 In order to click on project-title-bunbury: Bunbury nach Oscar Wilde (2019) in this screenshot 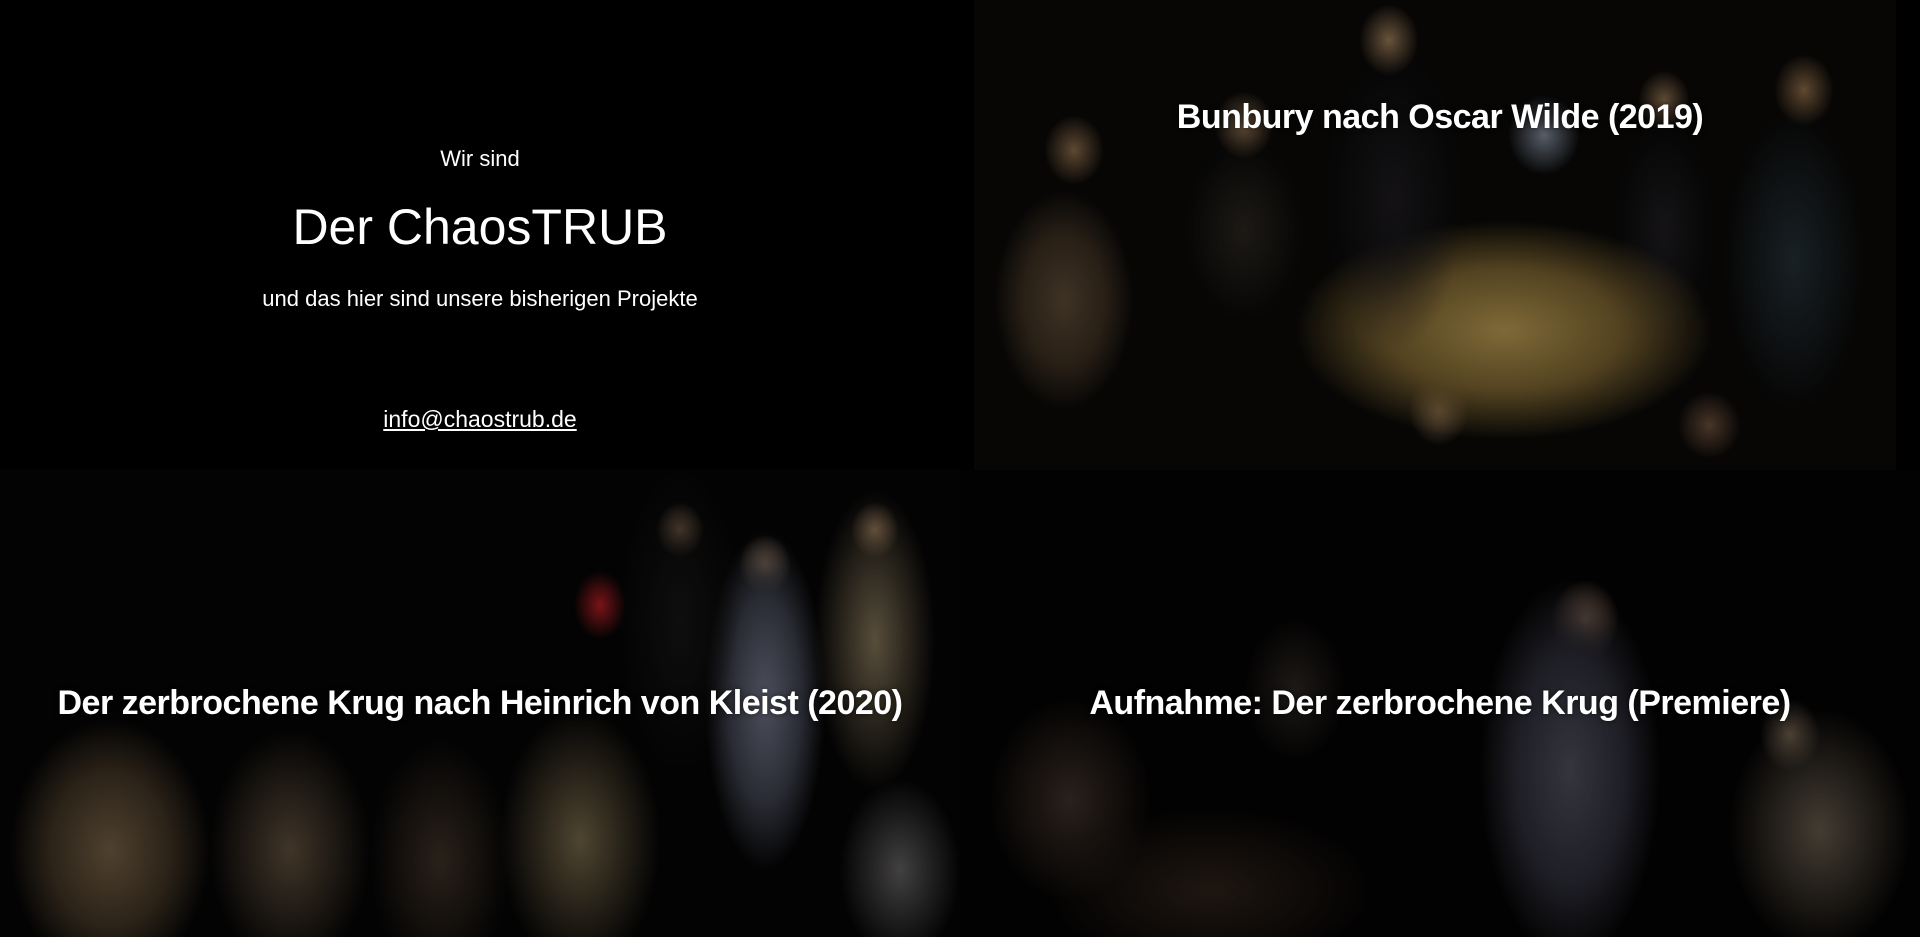, I will do `click(1440, 116)`.